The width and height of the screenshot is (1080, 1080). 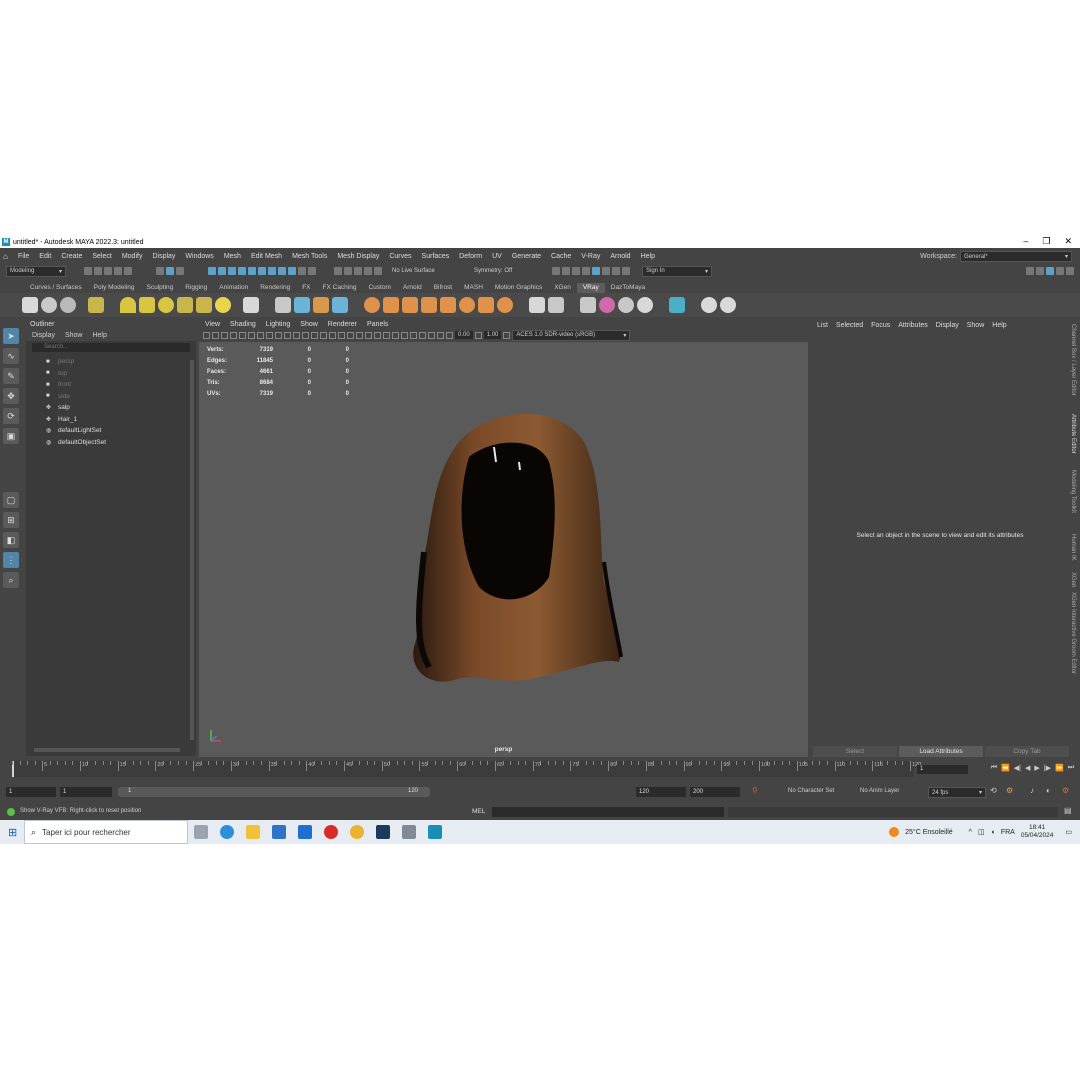 What do you see at coordinates (620, 256) in the screenshot?
I see `menu-arnold: Arnold` at bounding box center [620, 256].